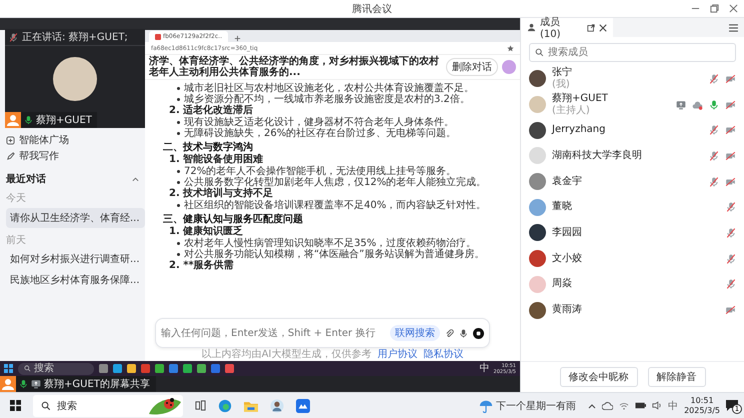 The image size is (744, 418). What do you see at coordinates (237, 38) in the screenshot?
I see `new-tab-icon` at bounding box center [237, 38].